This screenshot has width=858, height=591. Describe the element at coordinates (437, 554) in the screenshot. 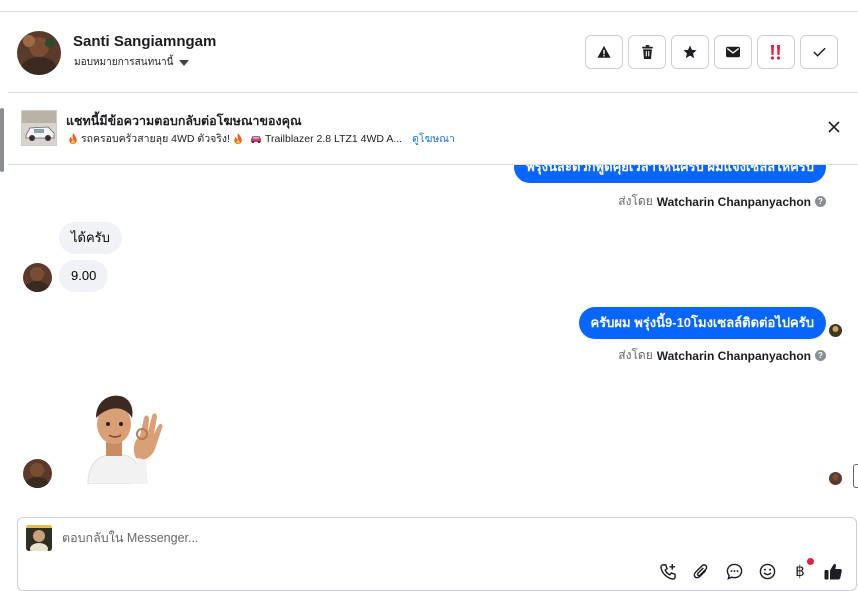

I see `reply-composer: ฿` at that location.